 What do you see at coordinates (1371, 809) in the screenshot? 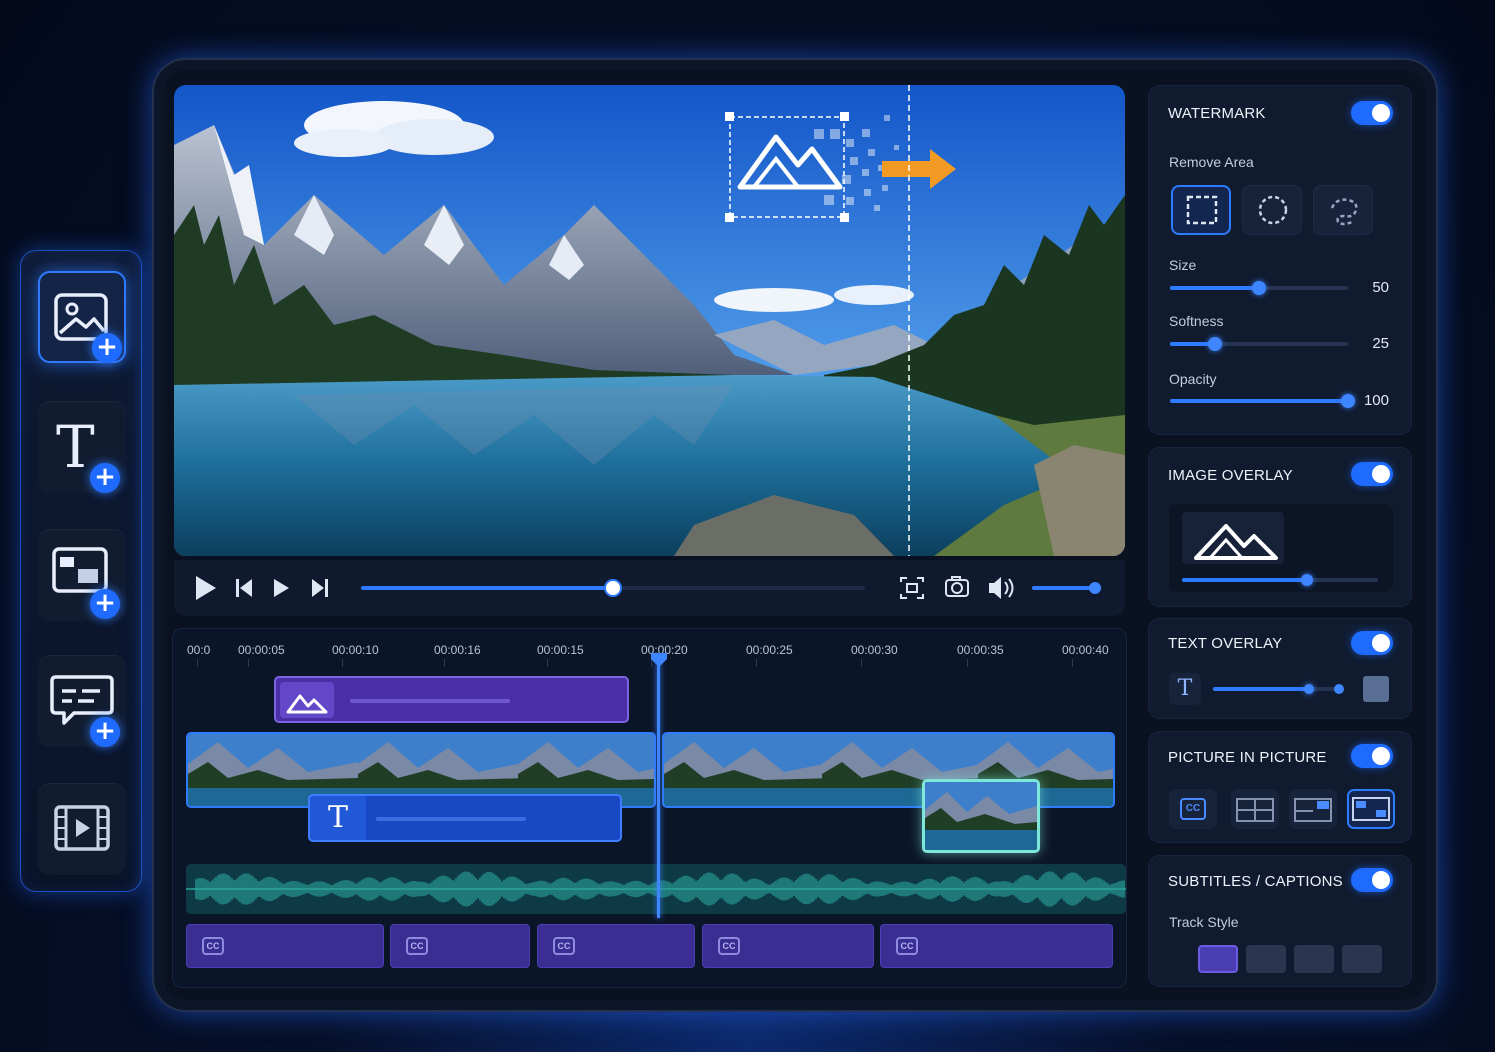
I see `pip-layout-3-button` at bounding box center [1371, 809].